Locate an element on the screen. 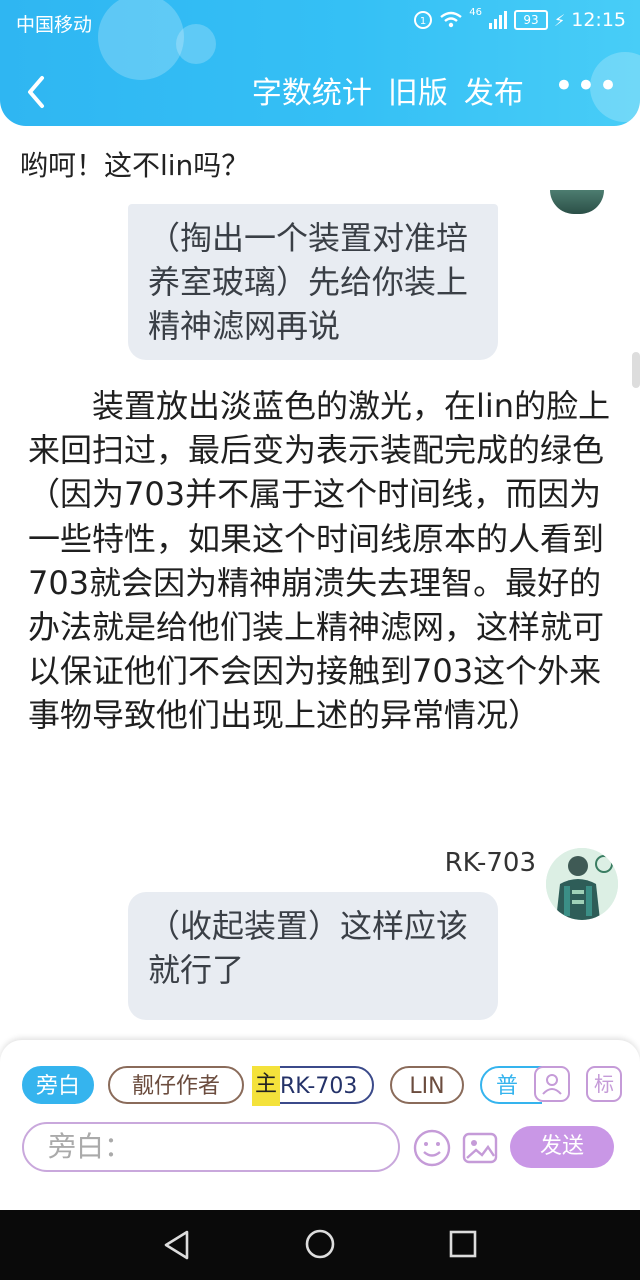 The image size is (640, 1280). message-input: 旁白： is located at coordinates (211, 1147).